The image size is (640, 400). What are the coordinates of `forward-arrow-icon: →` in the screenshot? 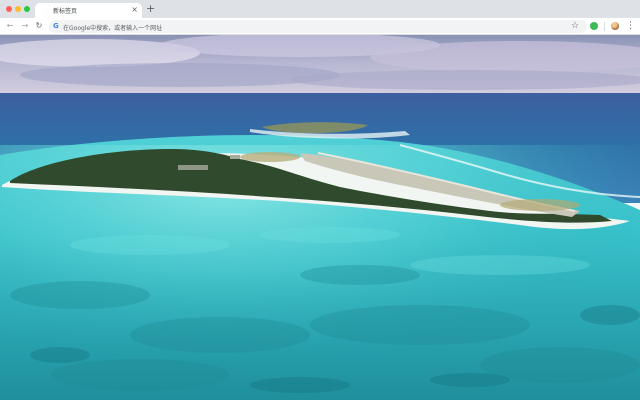 It's located at (25, 26).